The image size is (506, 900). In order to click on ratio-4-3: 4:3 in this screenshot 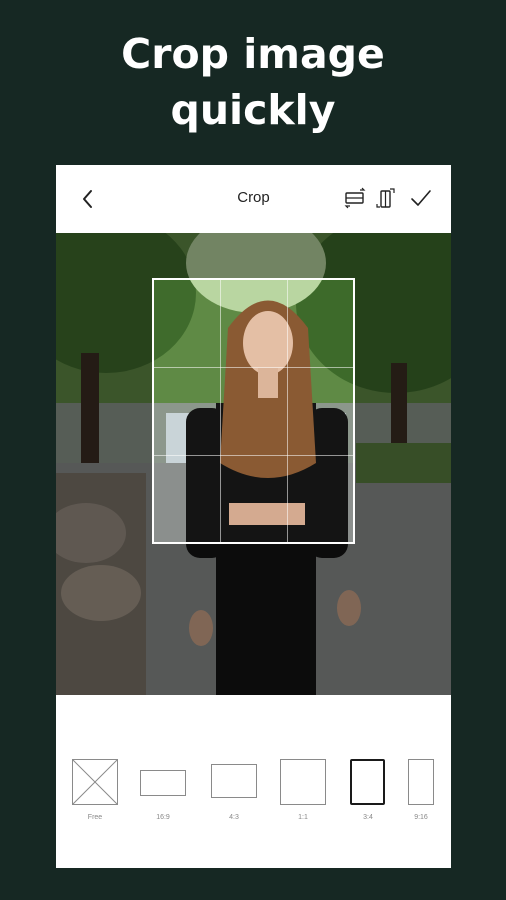, I will do `click(234, 790)`.